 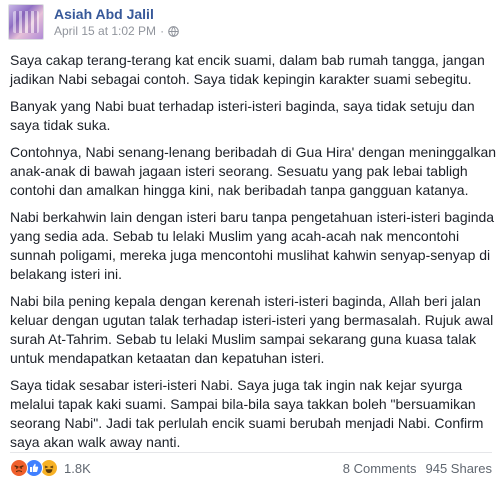 What do you see at coordinates (105, 31) in the screenshot?
I see `post-timestamp: April 15 at 1:02 PM` at bounding box center [105, 31].